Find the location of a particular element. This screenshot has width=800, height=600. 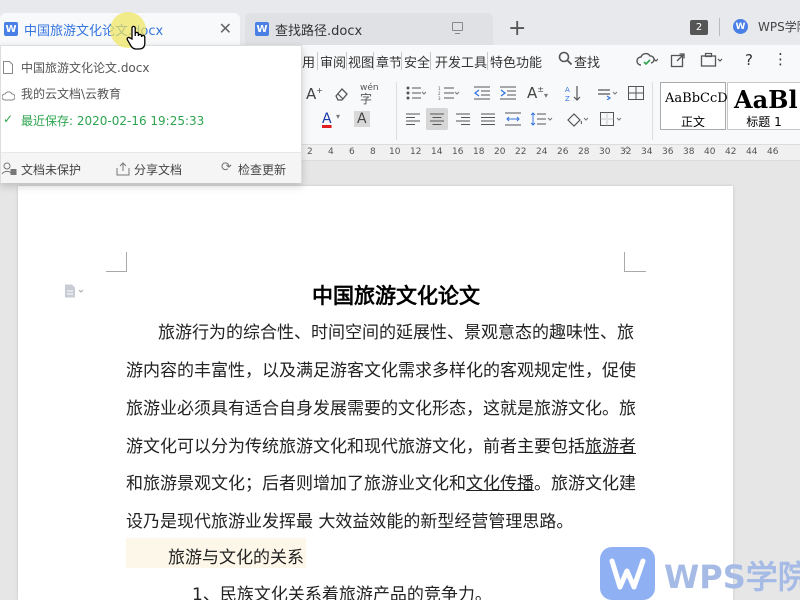

cloud-icon is located at coordinates (8, 95).